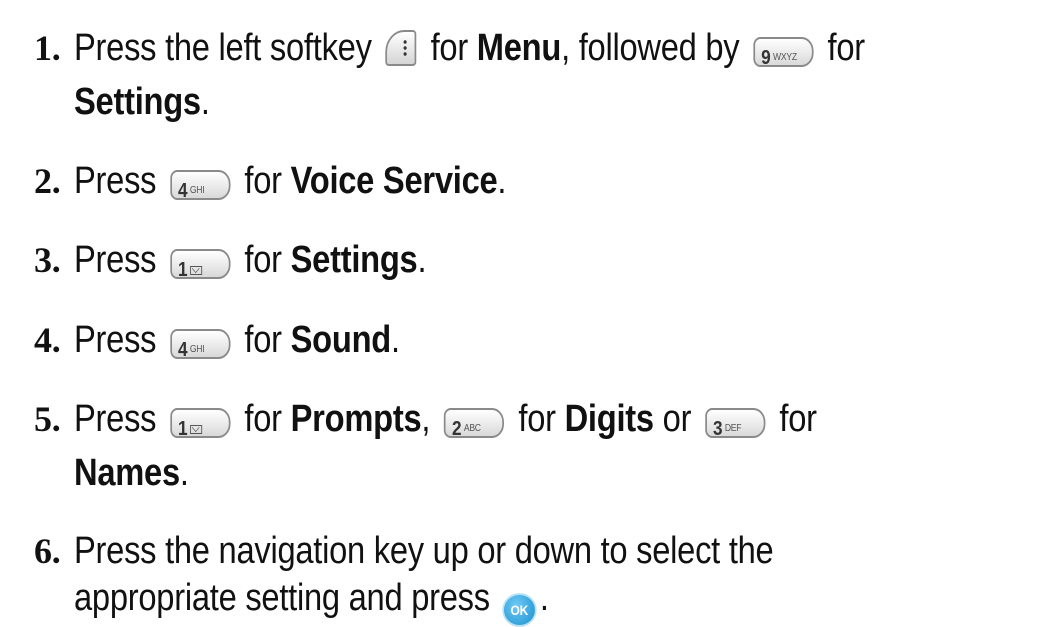 The height and width of the screenshot is (627, 1047). What do you see at coordinates (47, 340) in the screenshot?
I see `step-number: 4.` at bounding box center [47, 340].